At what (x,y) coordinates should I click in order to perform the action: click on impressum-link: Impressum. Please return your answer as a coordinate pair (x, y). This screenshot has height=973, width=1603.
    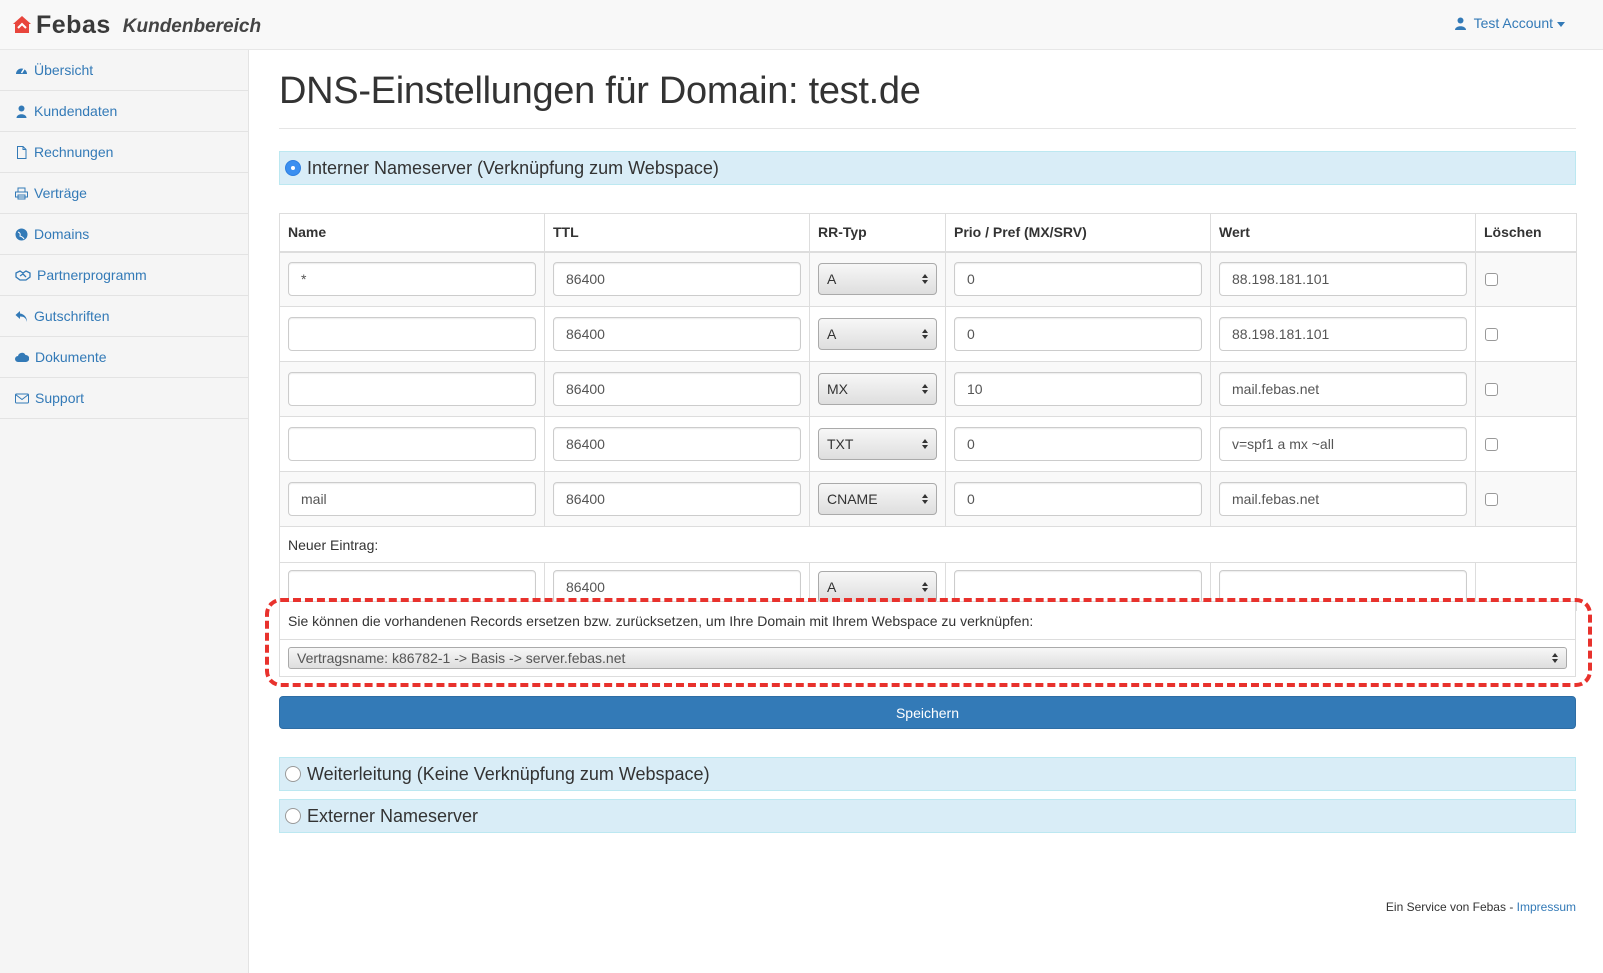
    Looking at the image, I should click on (1546, 907).